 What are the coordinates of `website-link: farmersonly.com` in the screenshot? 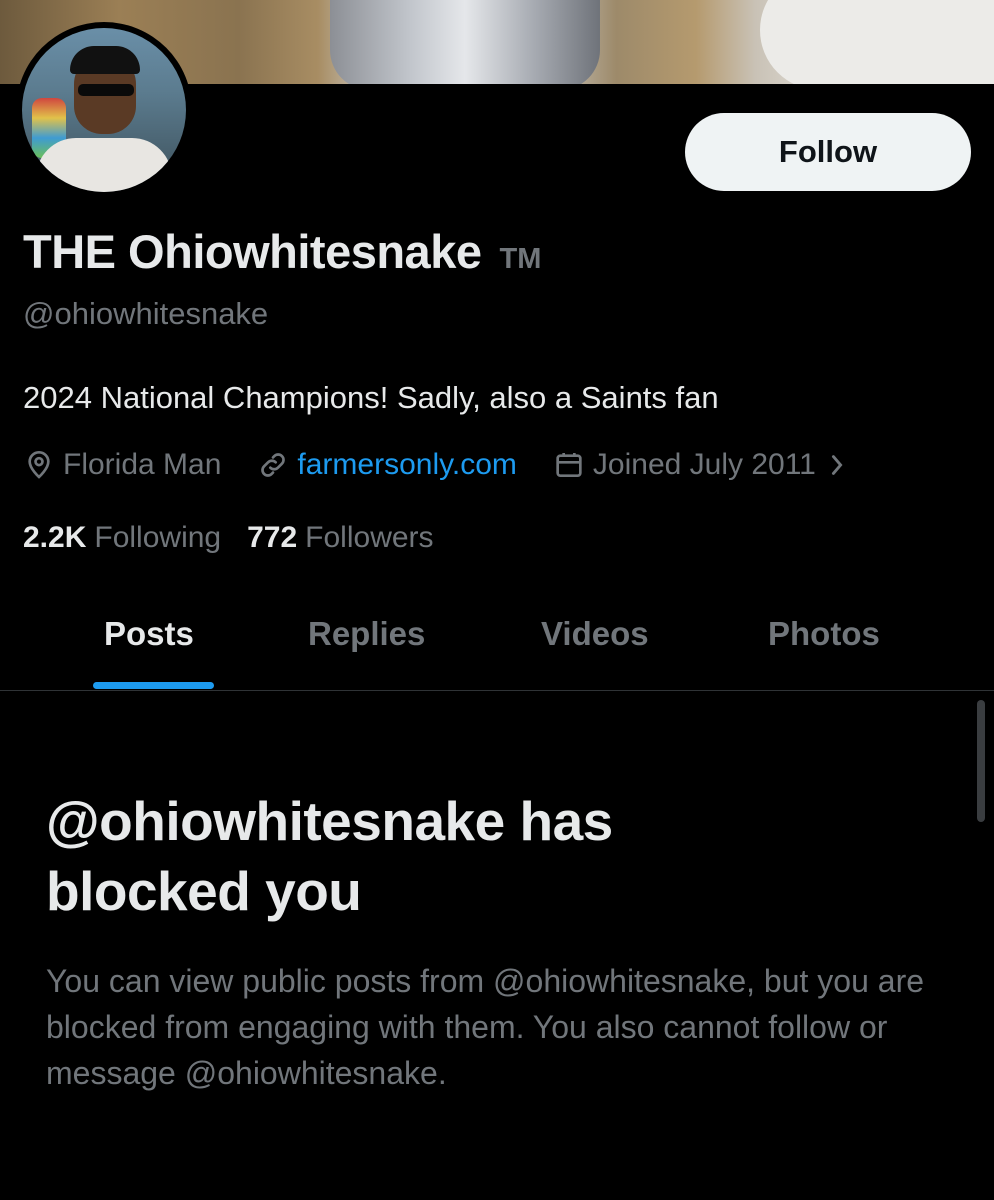 It's located at (407, 465).